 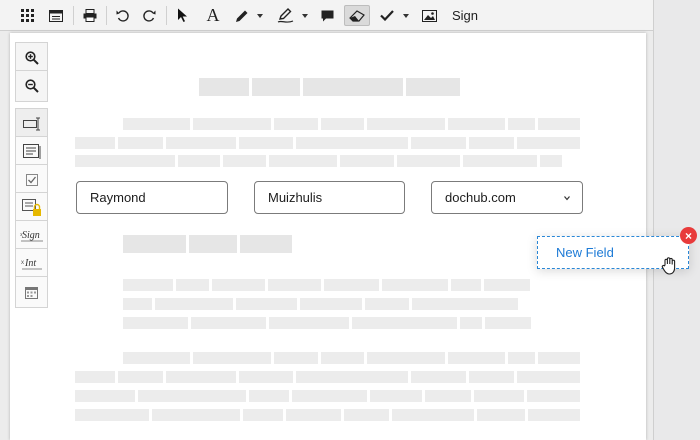 What do you see at coordinates (668, 266) in the screenshot?
I see `grab-hand-icon` at bounding box center [668, 266].